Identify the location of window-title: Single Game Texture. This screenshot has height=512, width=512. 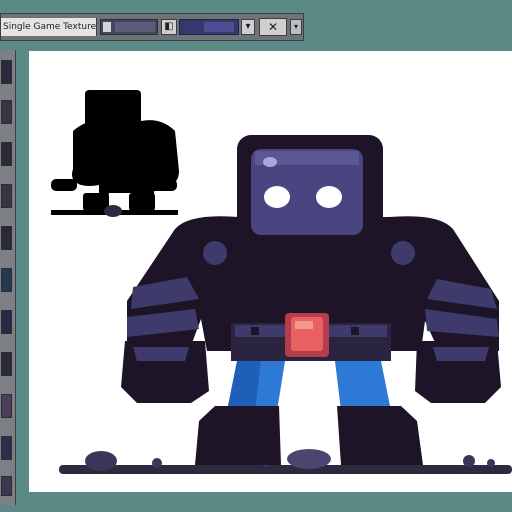
(49, 27).